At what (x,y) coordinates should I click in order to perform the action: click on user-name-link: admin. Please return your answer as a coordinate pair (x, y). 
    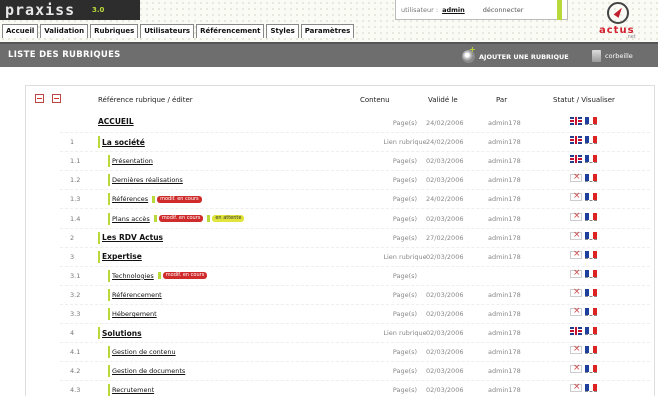
    Looking at the image, I should click on (453, 10).